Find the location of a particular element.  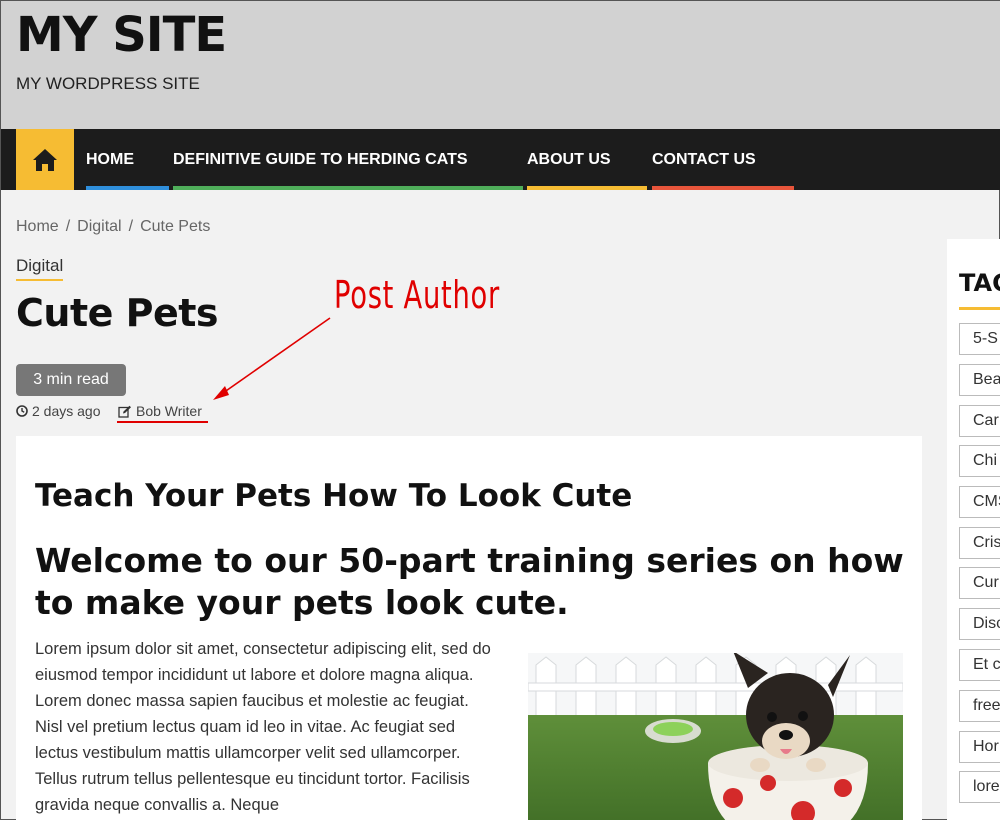

nav-home-button is located at coordinates (45, 159).